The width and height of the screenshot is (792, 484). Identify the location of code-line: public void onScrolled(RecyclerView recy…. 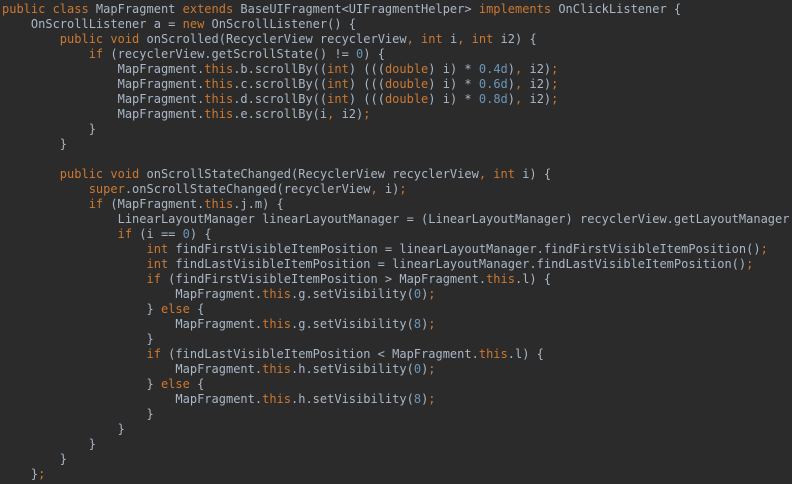
(397, 39).